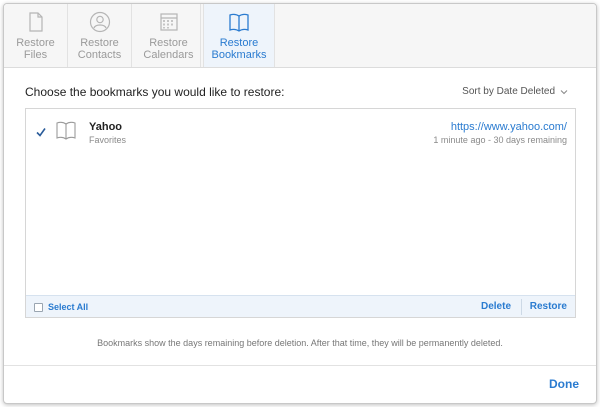 This screenshot has width=600, height=407. What do you see at coordinates (99, 49) in the screenshot?
I see `tab-label: Restore Contacts` at bounding box center [99, 49].